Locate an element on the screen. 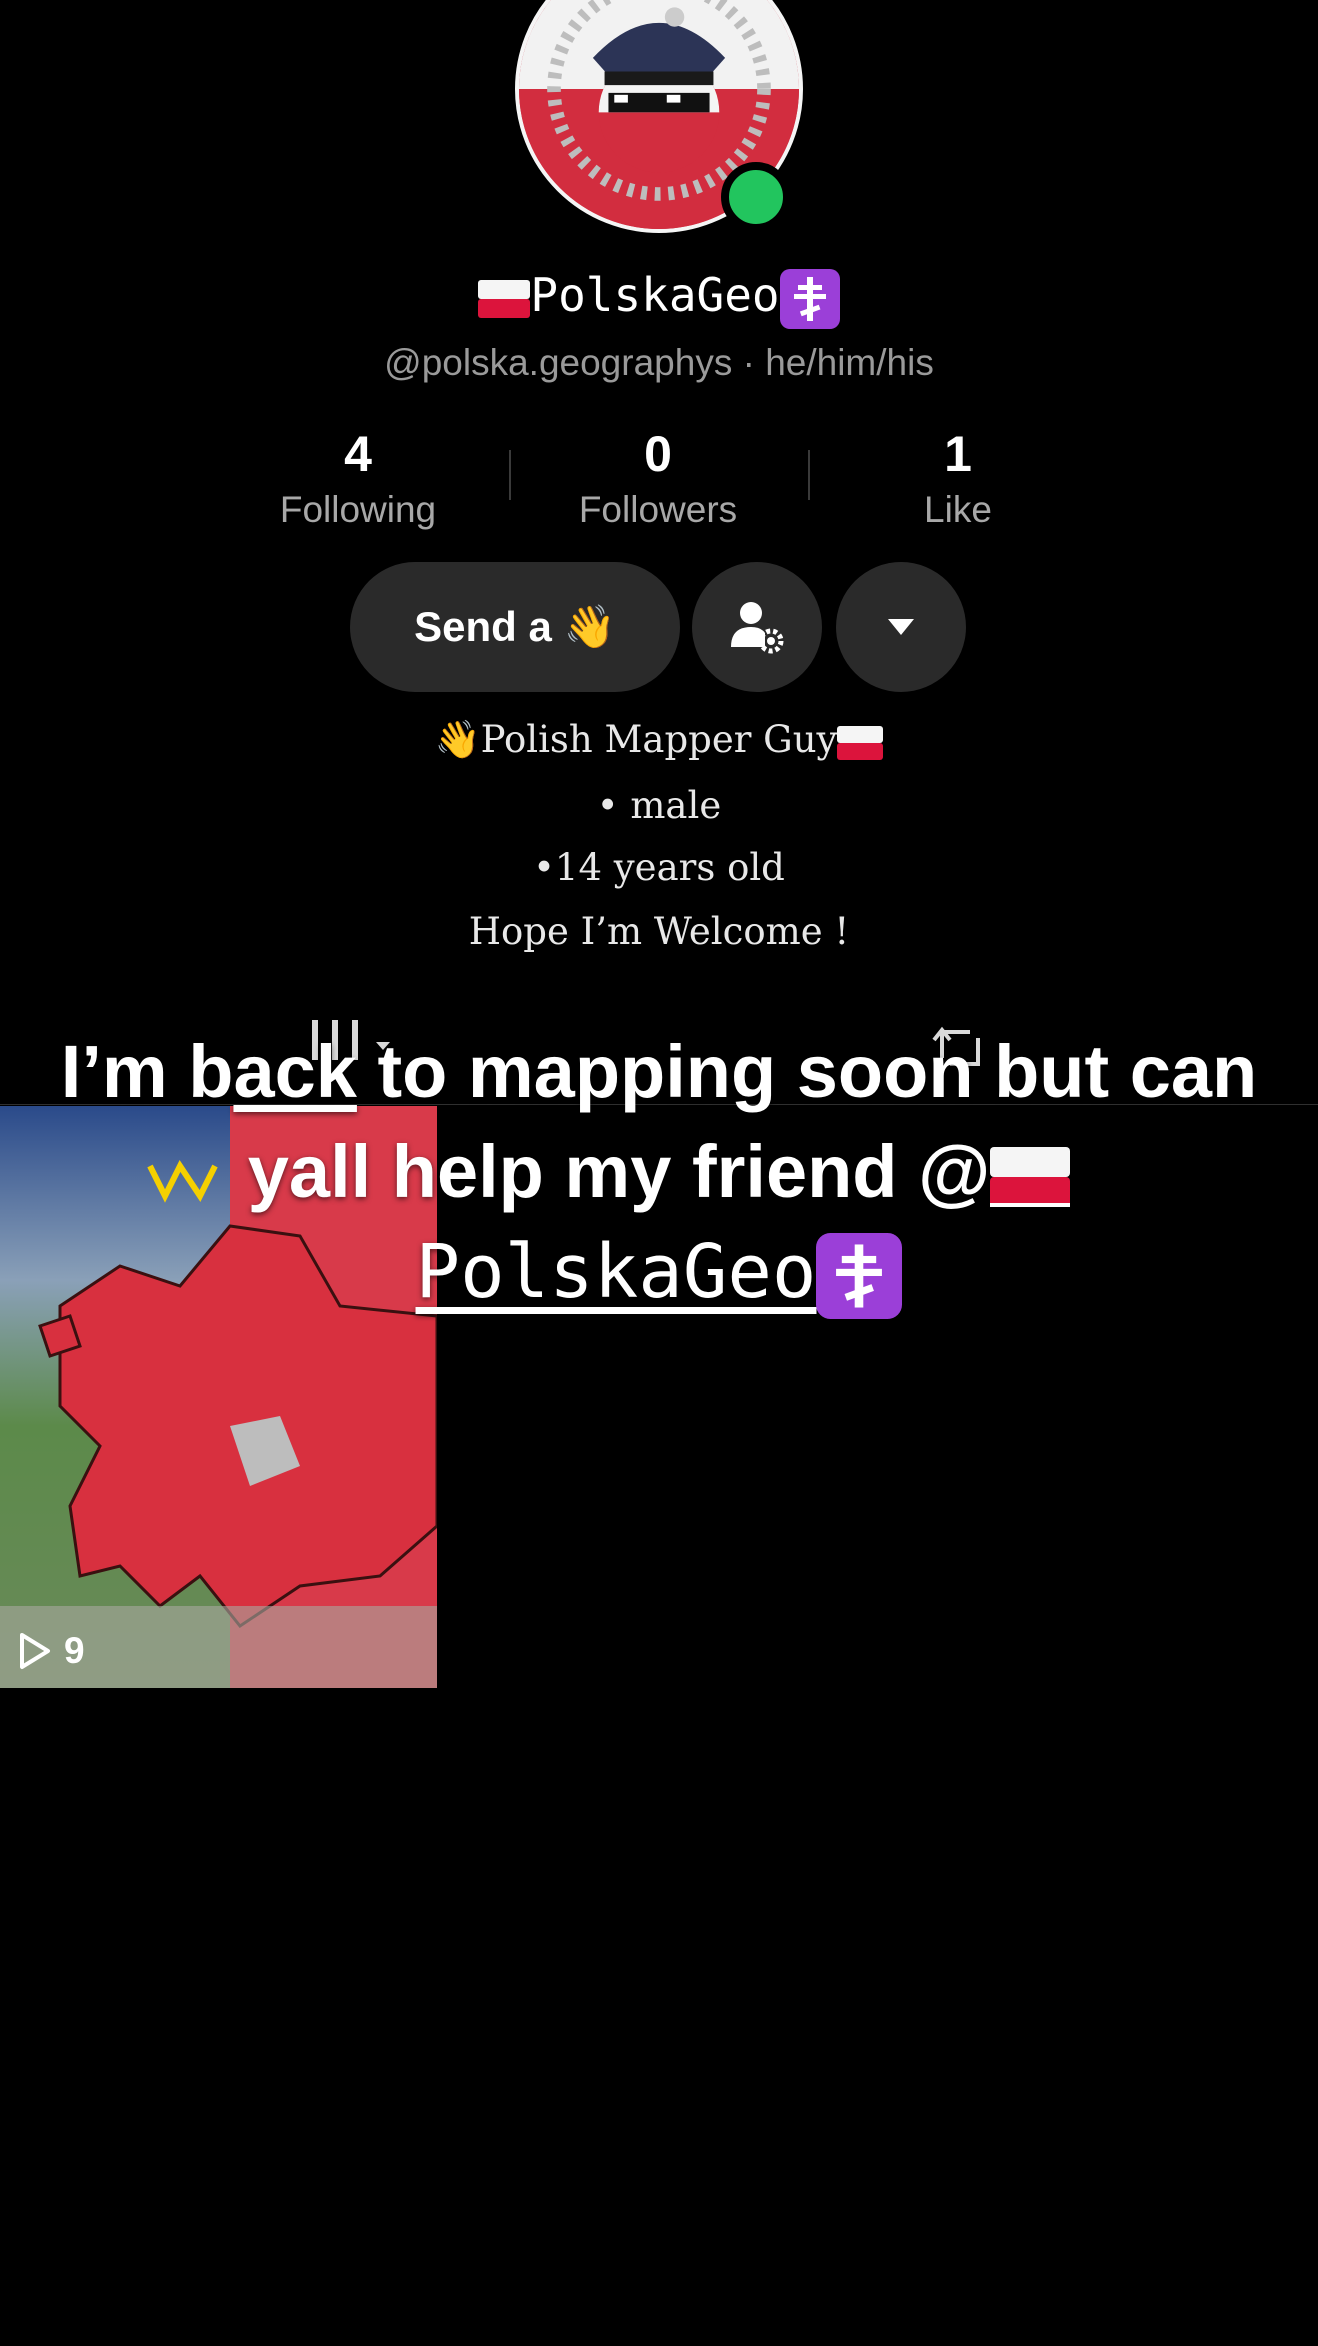 This screenshot has height=2346, width=1318. user-gear-icon is located at coordinates (757, 628).